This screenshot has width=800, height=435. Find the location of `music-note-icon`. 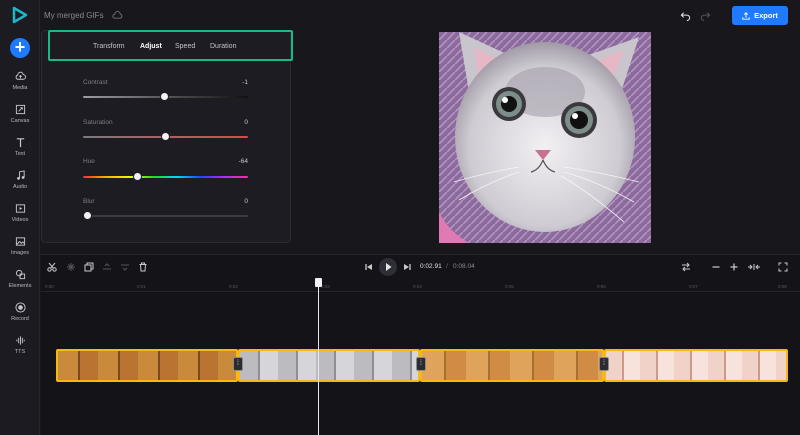

music-note-icon is located at coordinates (20, 175).